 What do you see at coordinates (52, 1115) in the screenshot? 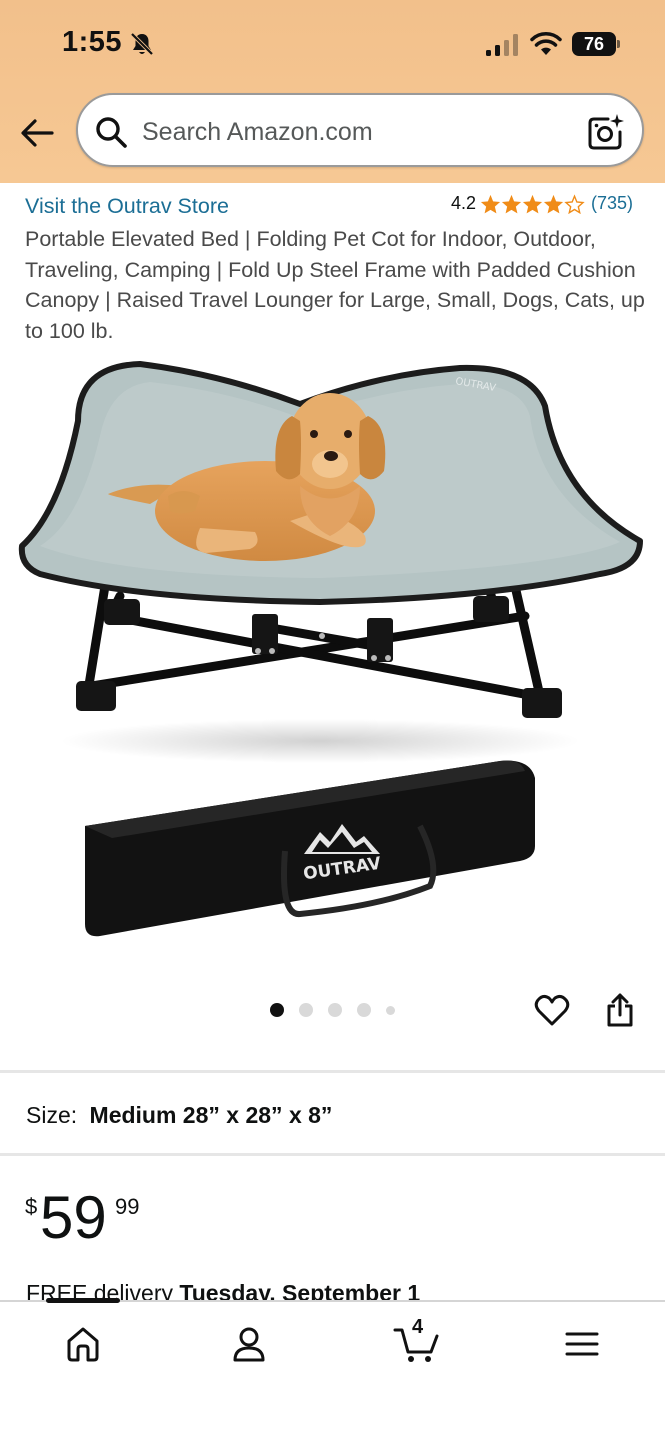
I see `size-label: Size:` at bounding box center [52, 1115].